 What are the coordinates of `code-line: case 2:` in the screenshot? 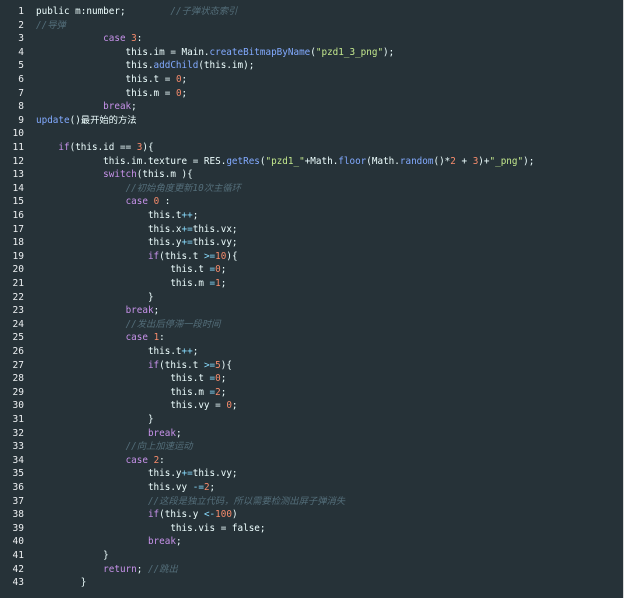 It's located at (327, 461).